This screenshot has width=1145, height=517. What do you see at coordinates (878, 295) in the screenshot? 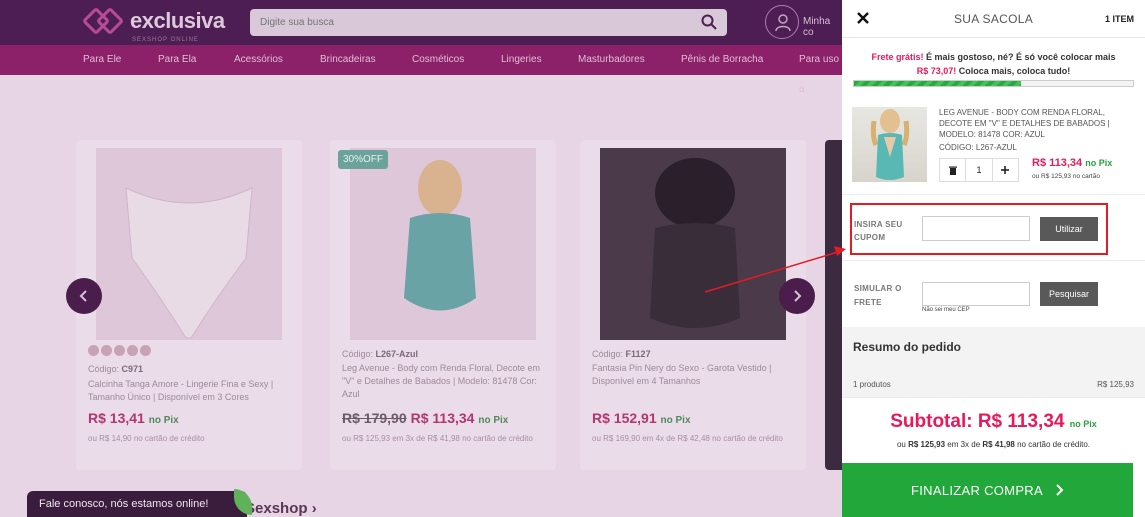
I see `freight-label: SIMULAR O FRETE` at bounding box center [878, 295].